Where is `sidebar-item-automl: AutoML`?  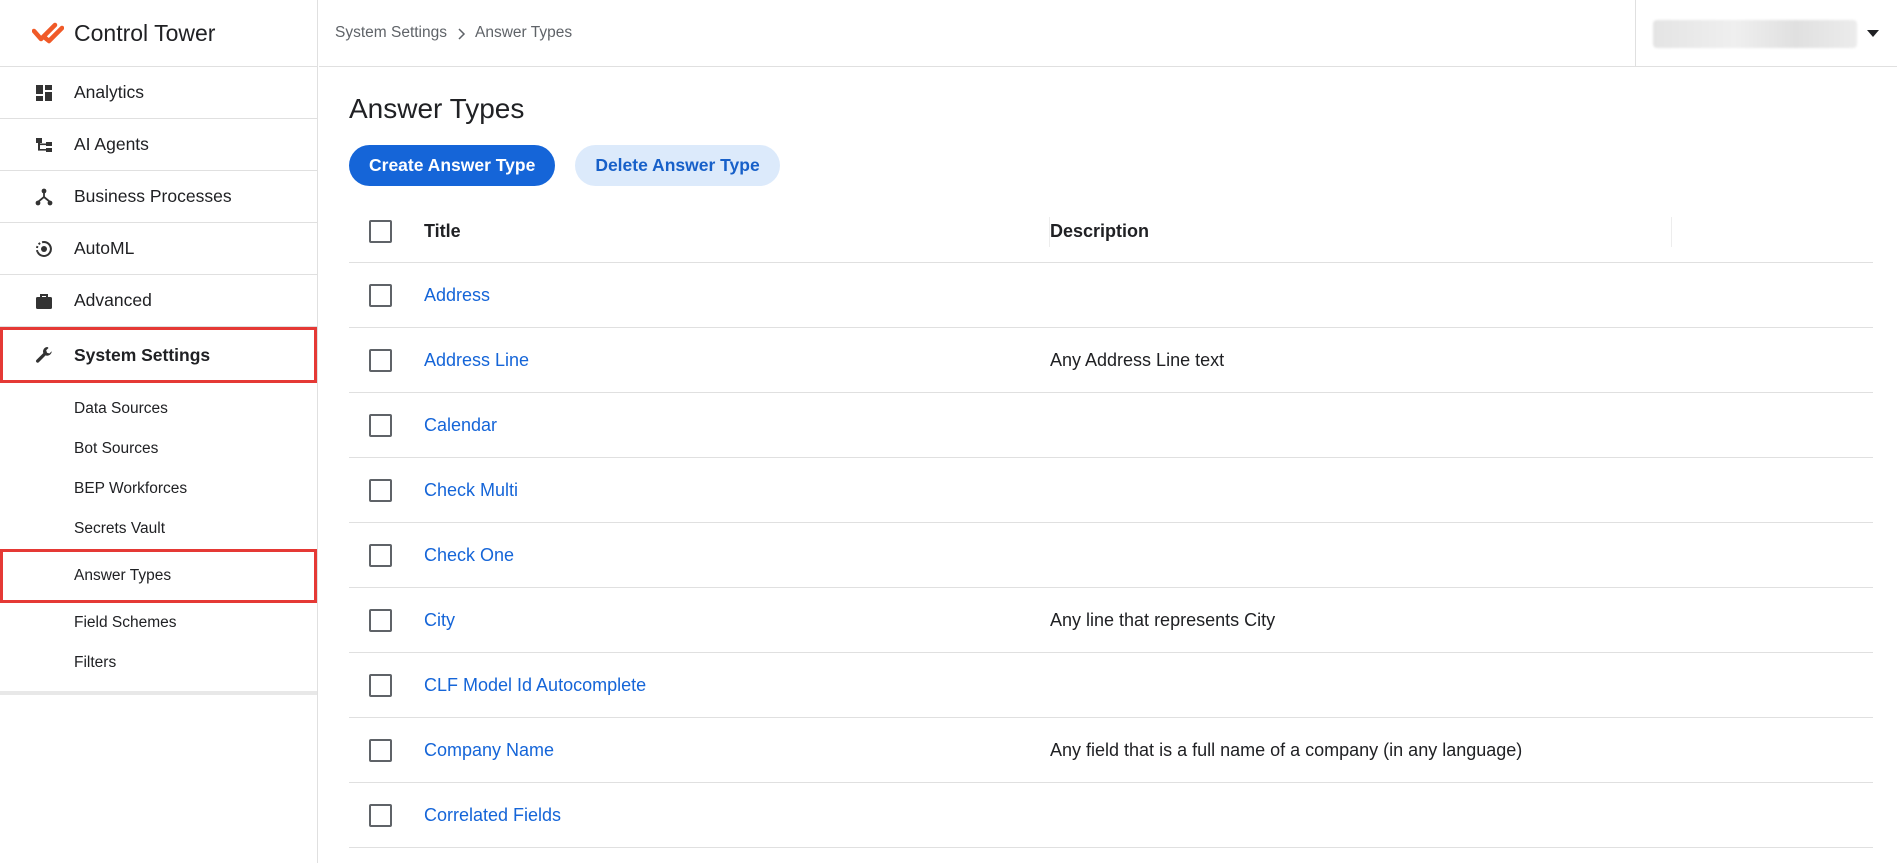 sidebar-item-automl: AutoML is located at coordinates (158, 249).